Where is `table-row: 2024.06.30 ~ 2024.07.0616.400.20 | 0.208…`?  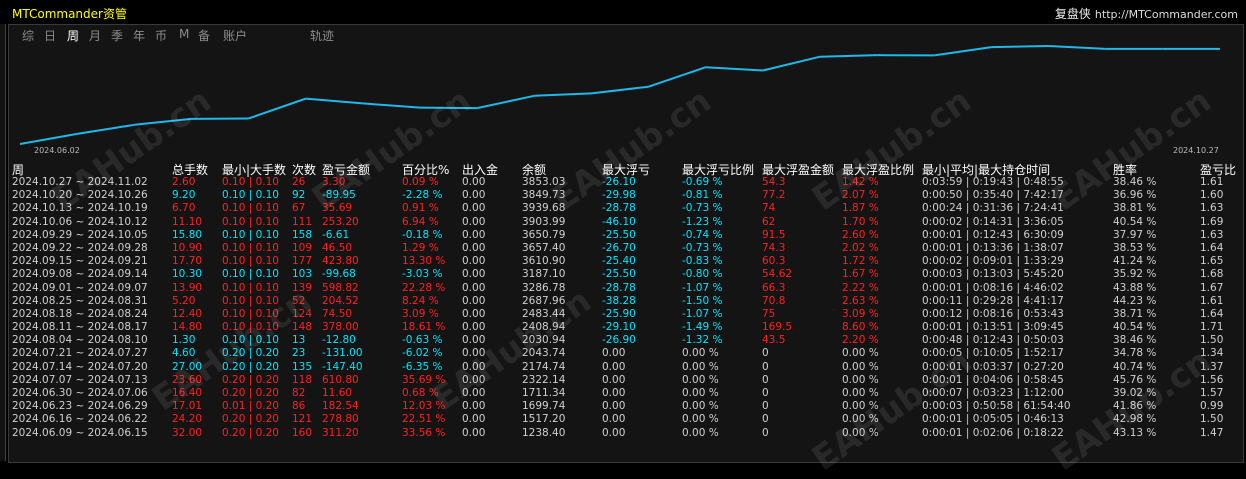 table-row: 2024.06.30 ~ 2024.07.0616.400.20 | 0.208… is located at coordinates (623, 393).